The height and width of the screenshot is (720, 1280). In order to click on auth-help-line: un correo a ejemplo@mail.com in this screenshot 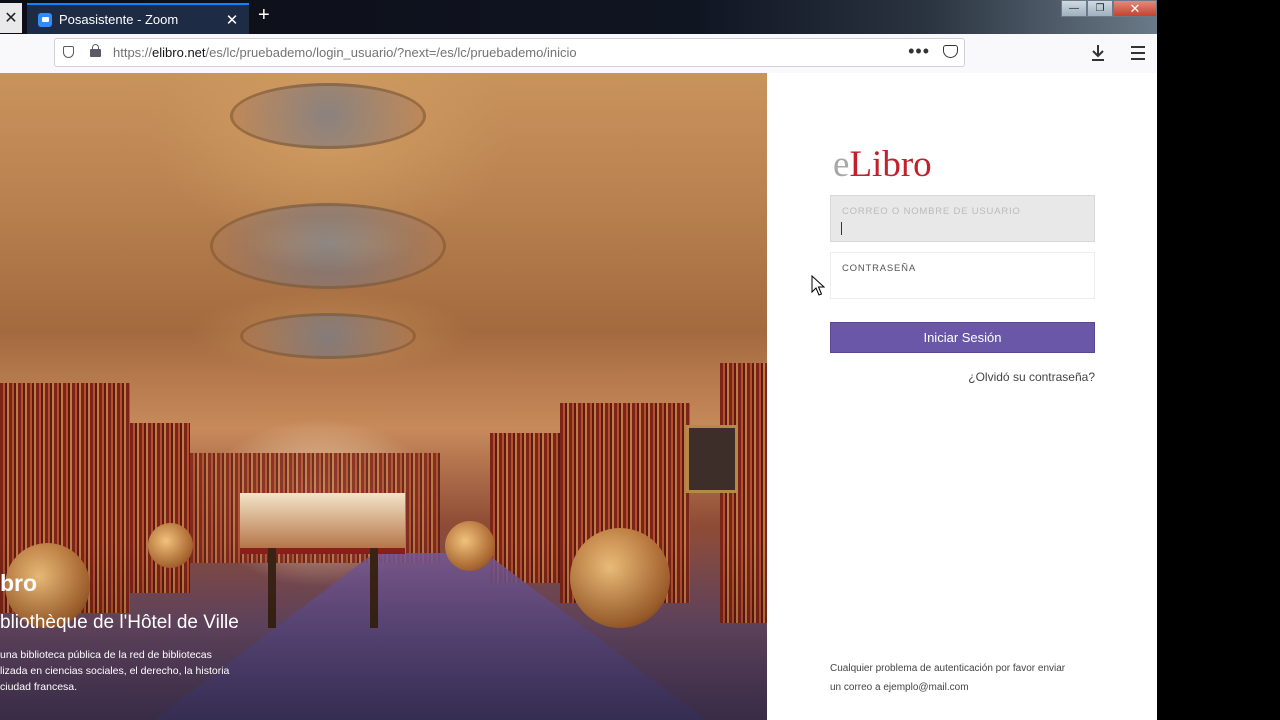, I will do `click(899, 687)`.